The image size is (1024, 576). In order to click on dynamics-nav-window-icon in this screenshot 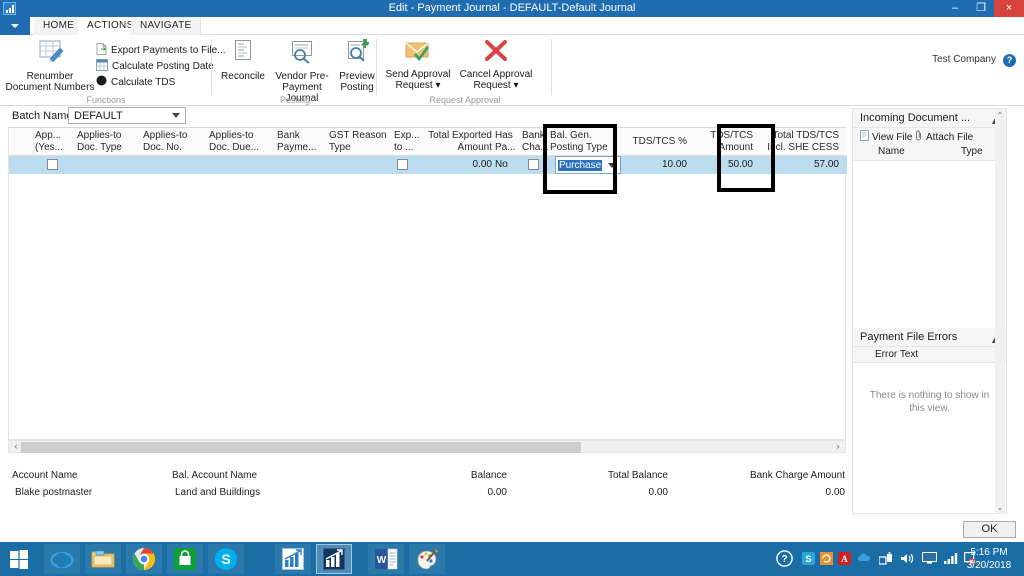, I will do `click(334, 559)`.